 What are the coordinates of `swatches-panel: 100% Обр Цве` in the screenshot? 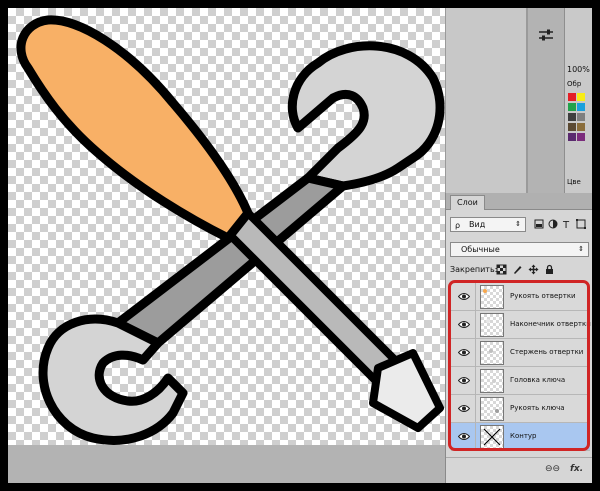 It's located at (578, 100).